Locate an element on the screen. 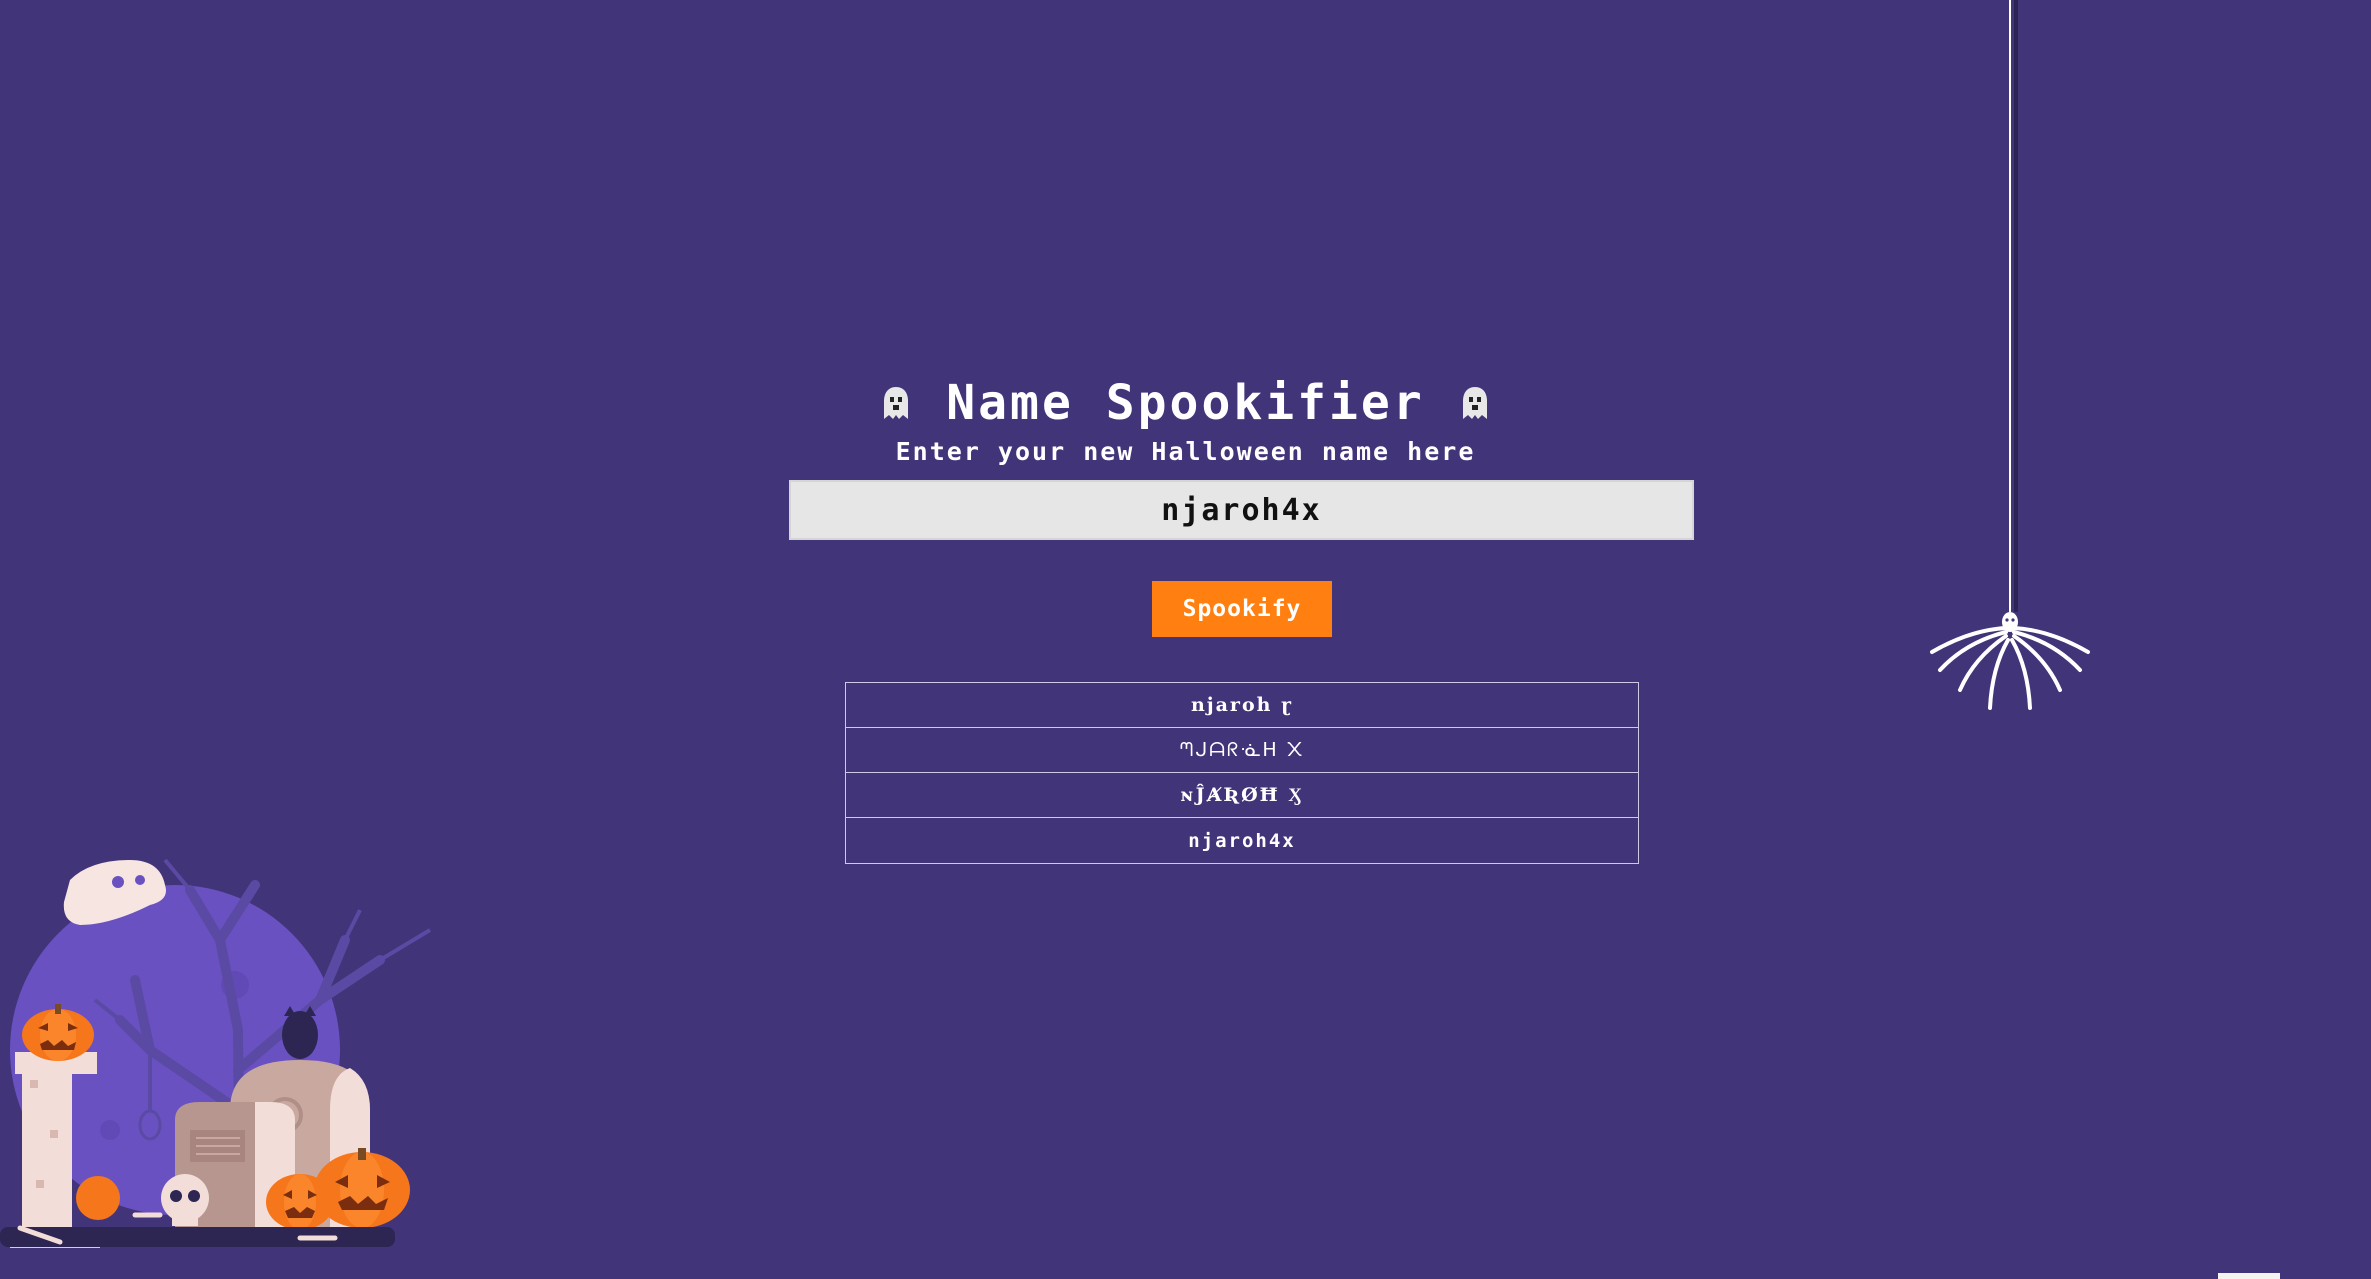  name-input is located at coordinates (1241, 510).